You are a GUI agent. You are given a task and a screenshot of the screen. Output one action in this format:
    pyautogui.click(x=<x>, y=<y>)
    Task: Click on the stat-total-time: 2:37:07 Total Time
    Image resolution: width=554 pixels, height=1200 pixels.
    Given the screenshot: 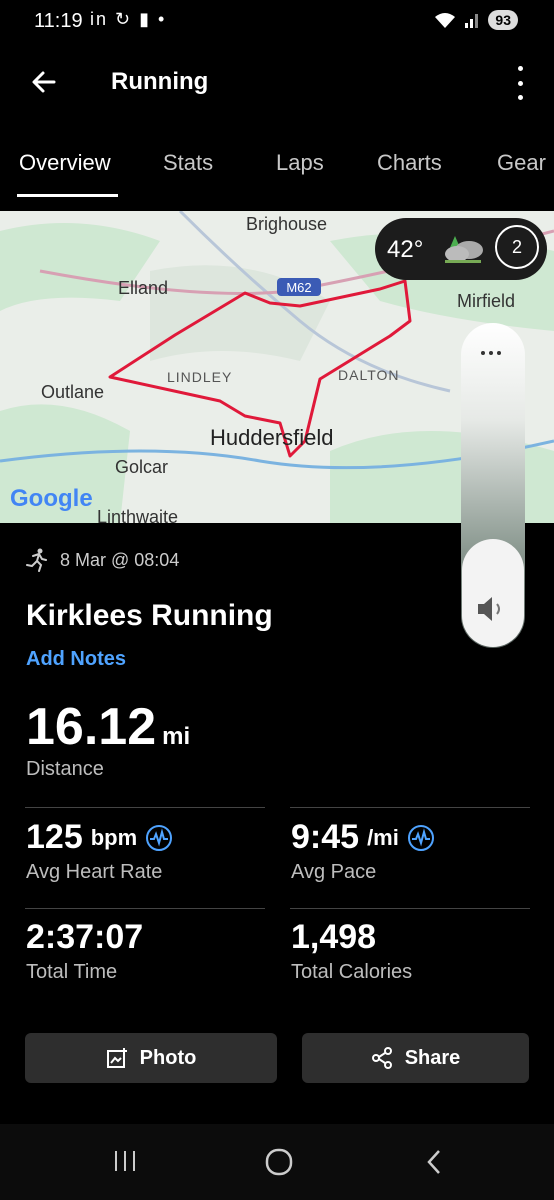 What is the action you would take?
    pyautogui.click(x=85, y=950)
    